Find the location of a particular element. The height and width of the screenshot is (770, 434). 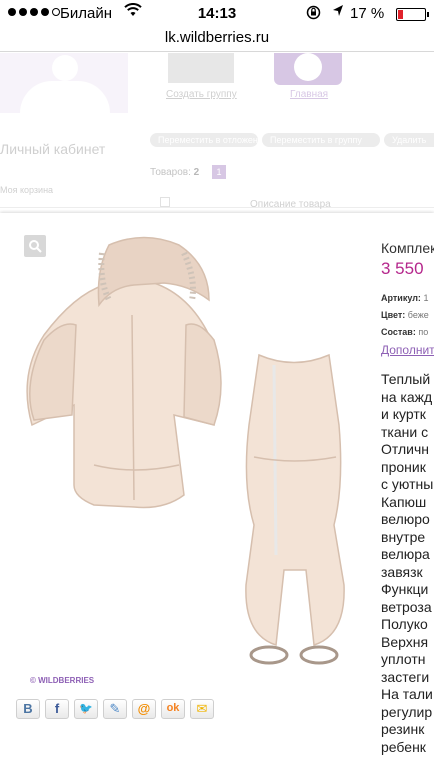

description-line: с уютны is located at coordinates (407, 484).